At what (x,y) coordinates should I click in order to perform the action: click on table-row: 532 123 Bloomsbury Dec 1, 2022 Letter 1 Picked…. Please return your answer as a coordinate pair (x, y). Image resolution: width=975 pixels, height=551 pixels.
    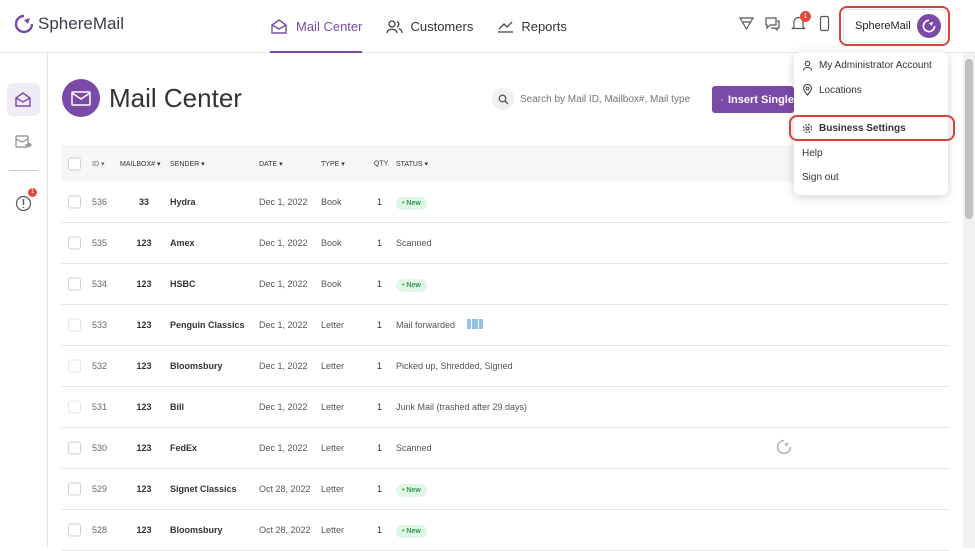
    Looking at the image, I should click on (505, 366).